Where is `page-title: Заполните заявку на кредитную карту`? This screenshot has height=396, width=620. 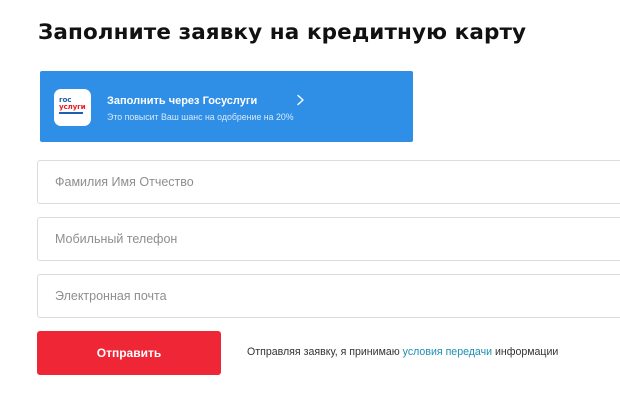 page-title: Заполните заявку на кредитную карту is located at coordinates (282, 32).